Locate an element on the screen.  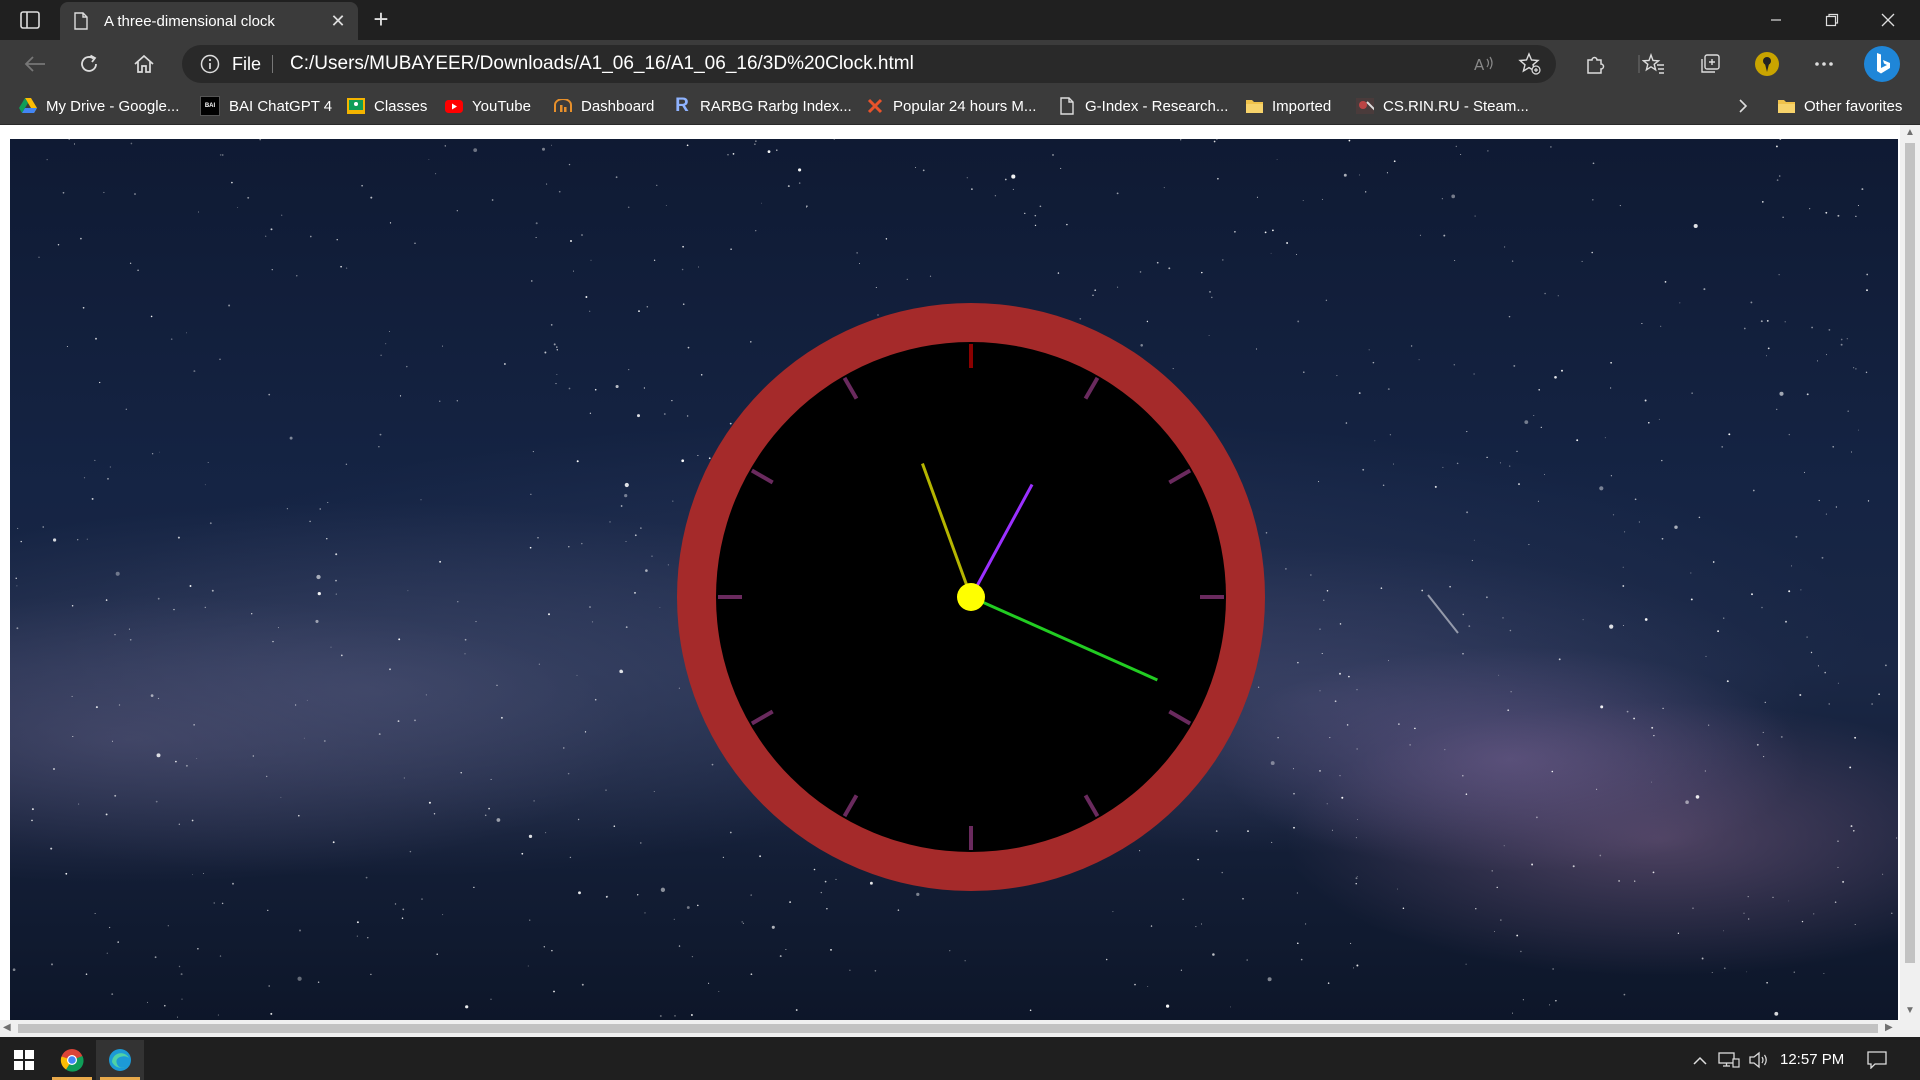
favorites-icon is located at coordinates (1654, 64).